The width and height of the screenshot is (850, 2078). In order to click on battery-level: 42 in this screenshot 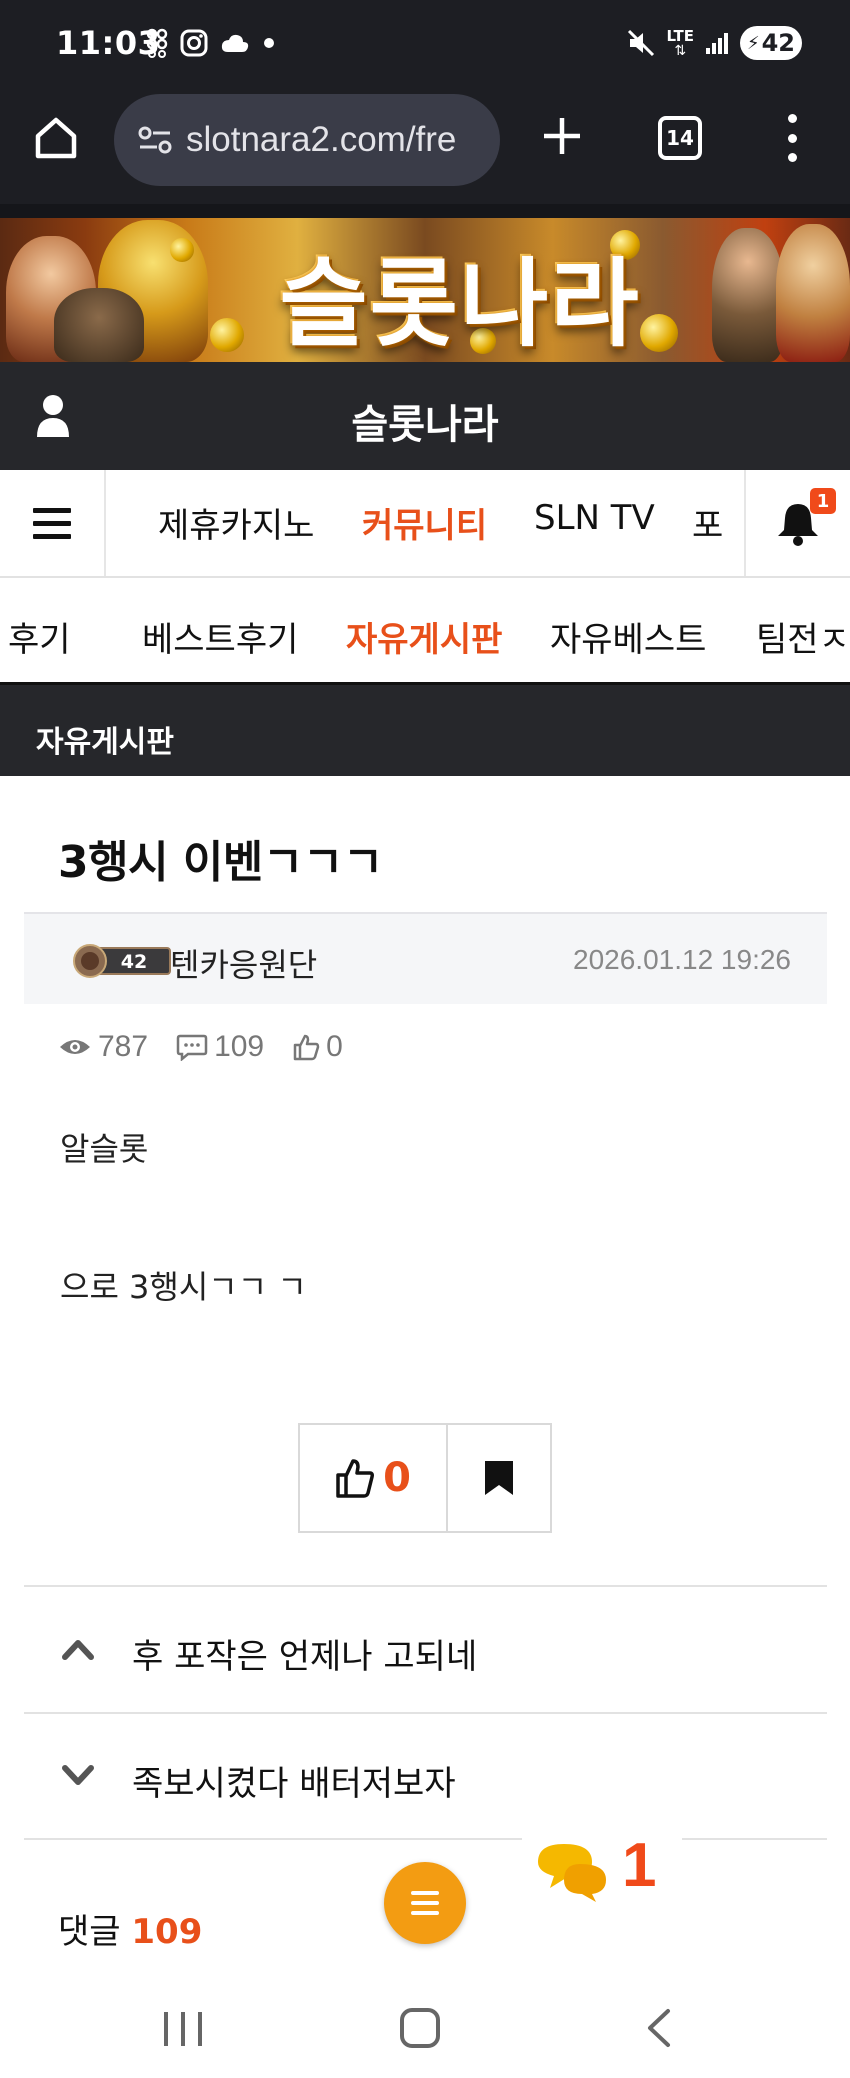, I will do `click(778, 43)`.